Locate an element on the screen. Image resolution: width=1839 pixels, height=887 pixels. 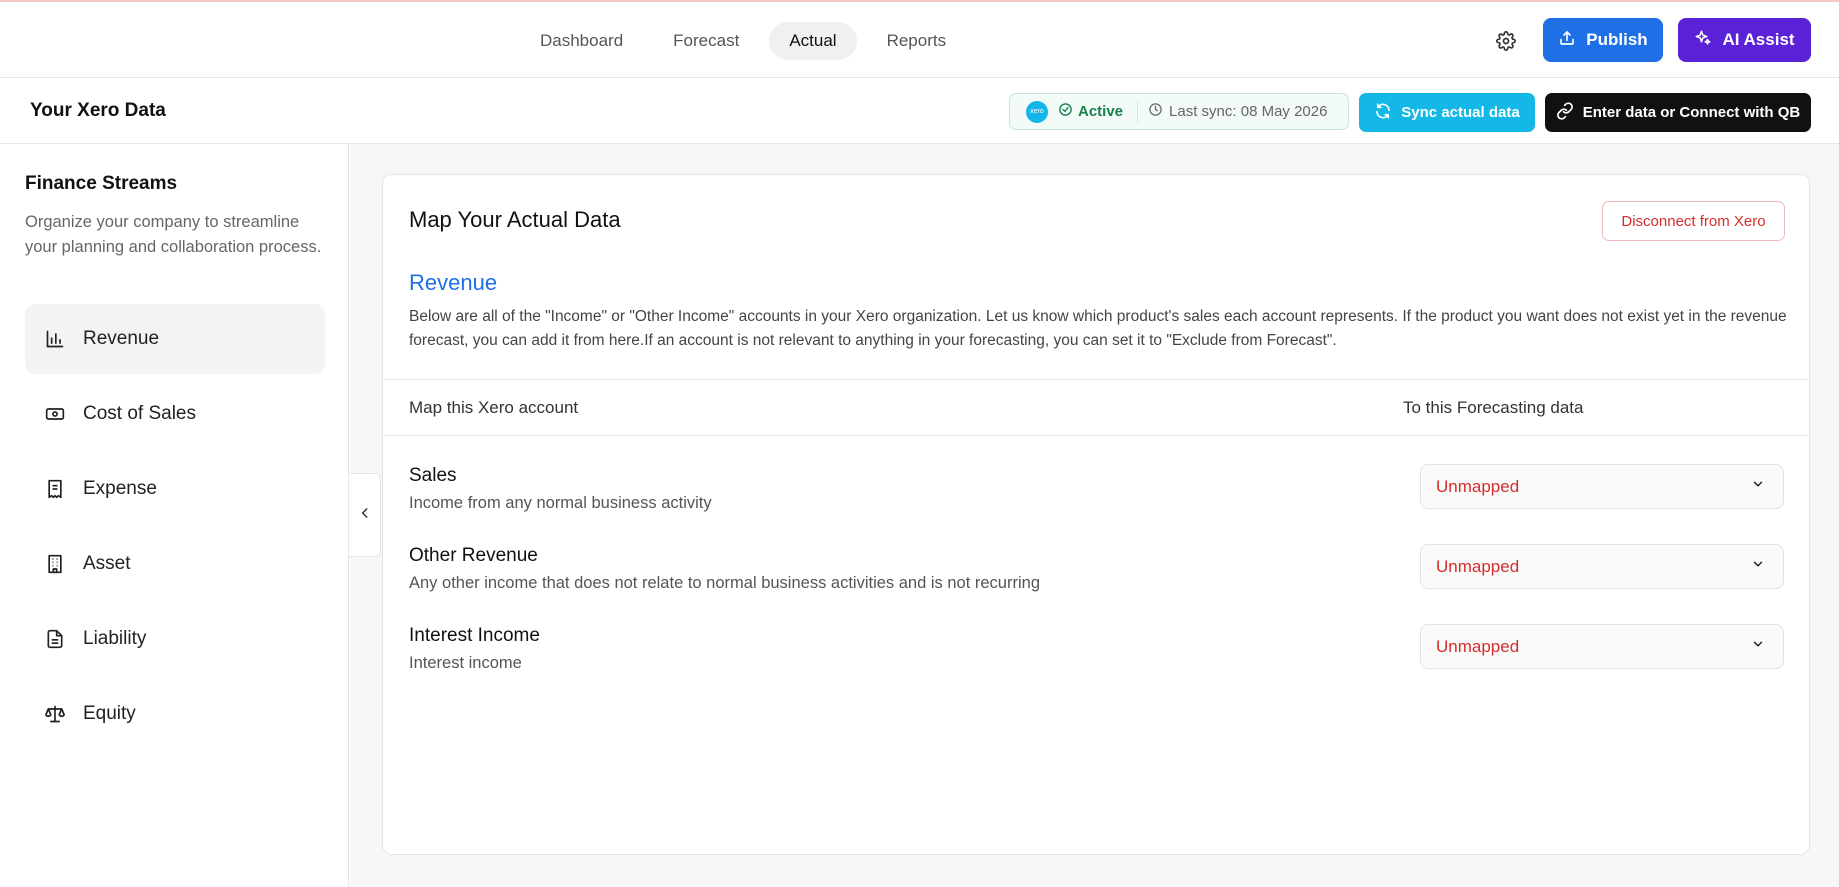
clock-icon is located at coordinates (1155, 111).